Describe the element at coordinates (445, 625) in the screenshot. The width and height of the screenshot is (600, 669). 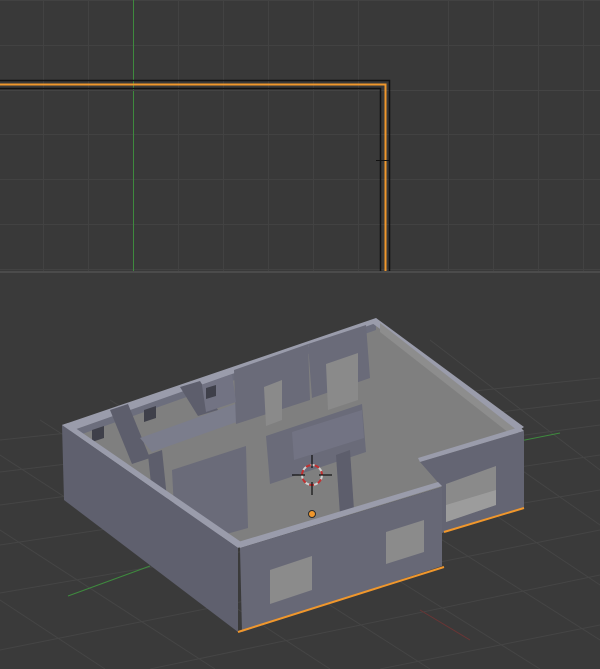
I see `x-axis-red-line-perspective` at that location.